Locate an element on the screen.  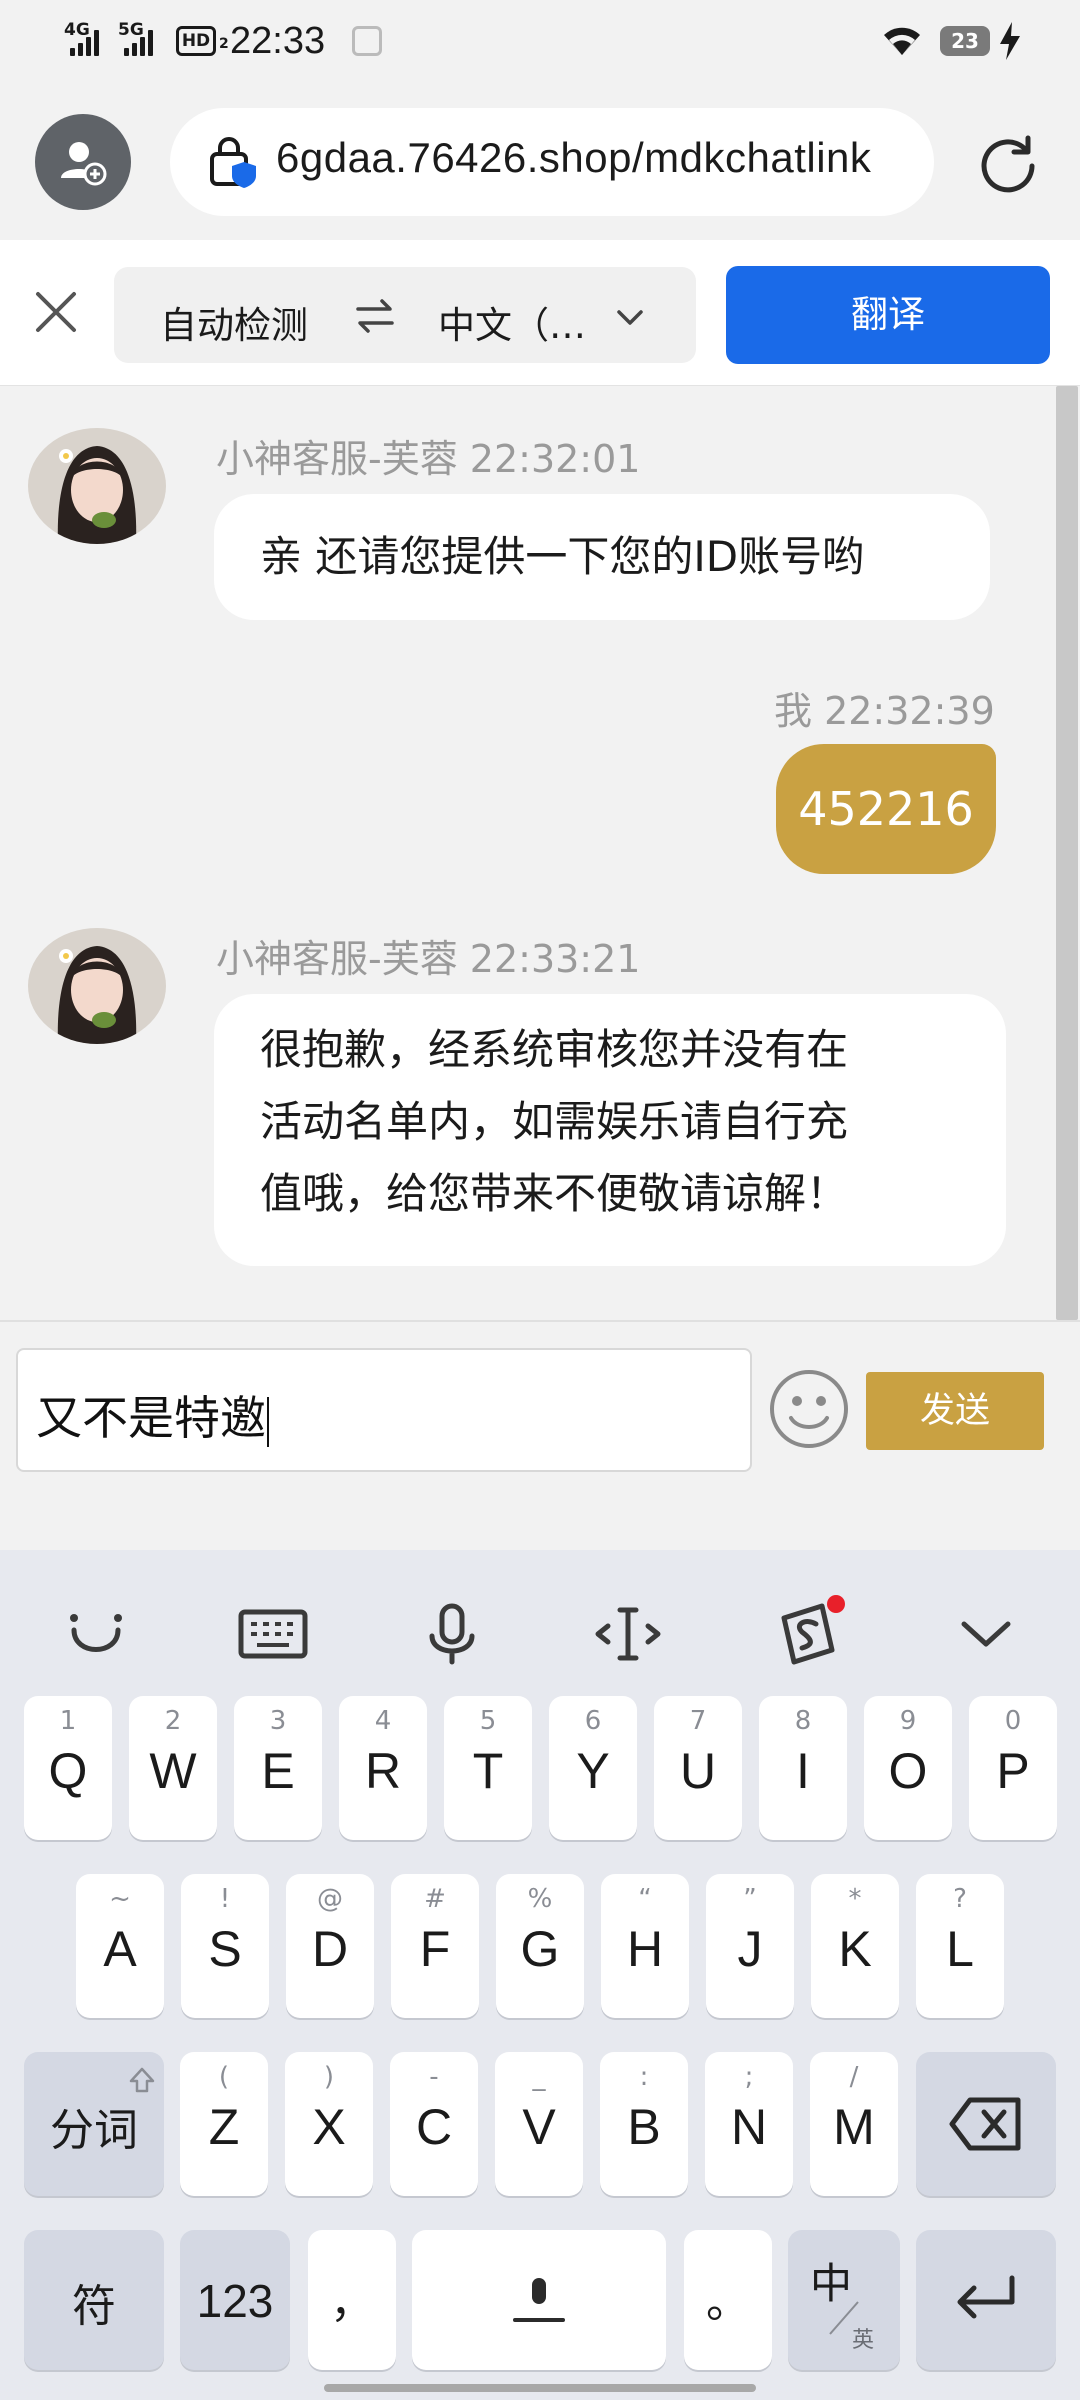
key-label: A is located at coordinates (120, 1949).